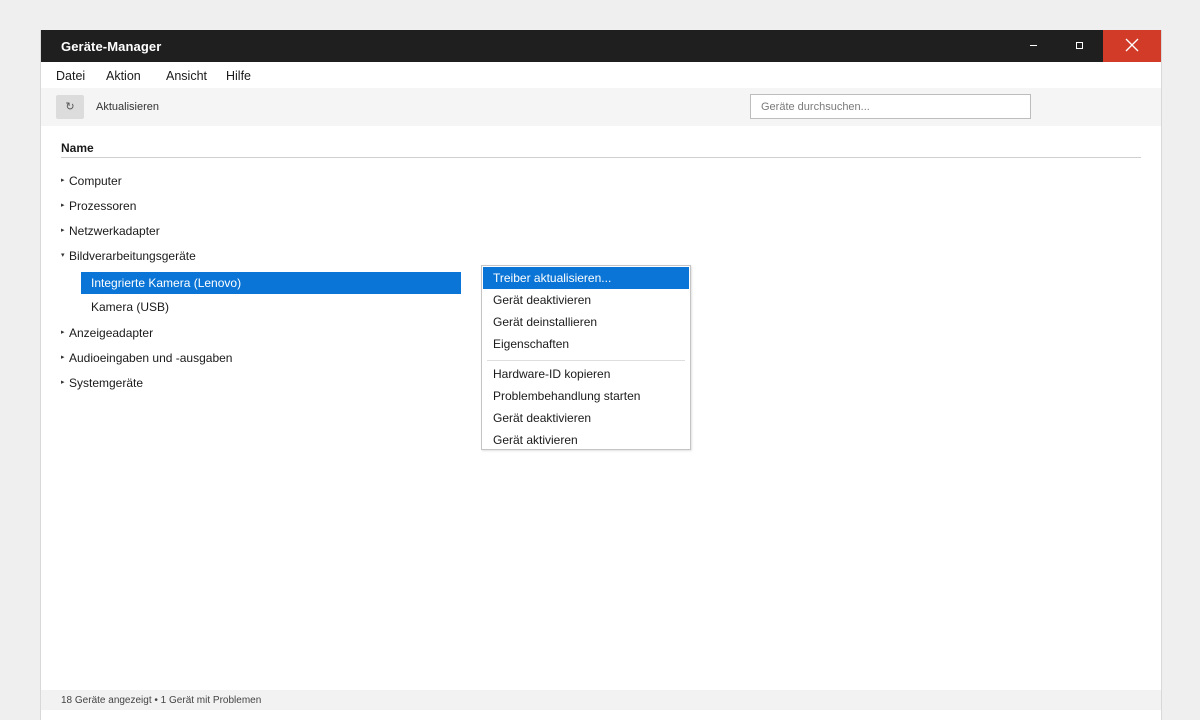 The width and height of the screenshot is (1200, 720). What do you see at coordinates (586, 344) in the screenshot?
I see `menu-item-eigenschaften: Eigenschaften` at bounding box center [586, 344].